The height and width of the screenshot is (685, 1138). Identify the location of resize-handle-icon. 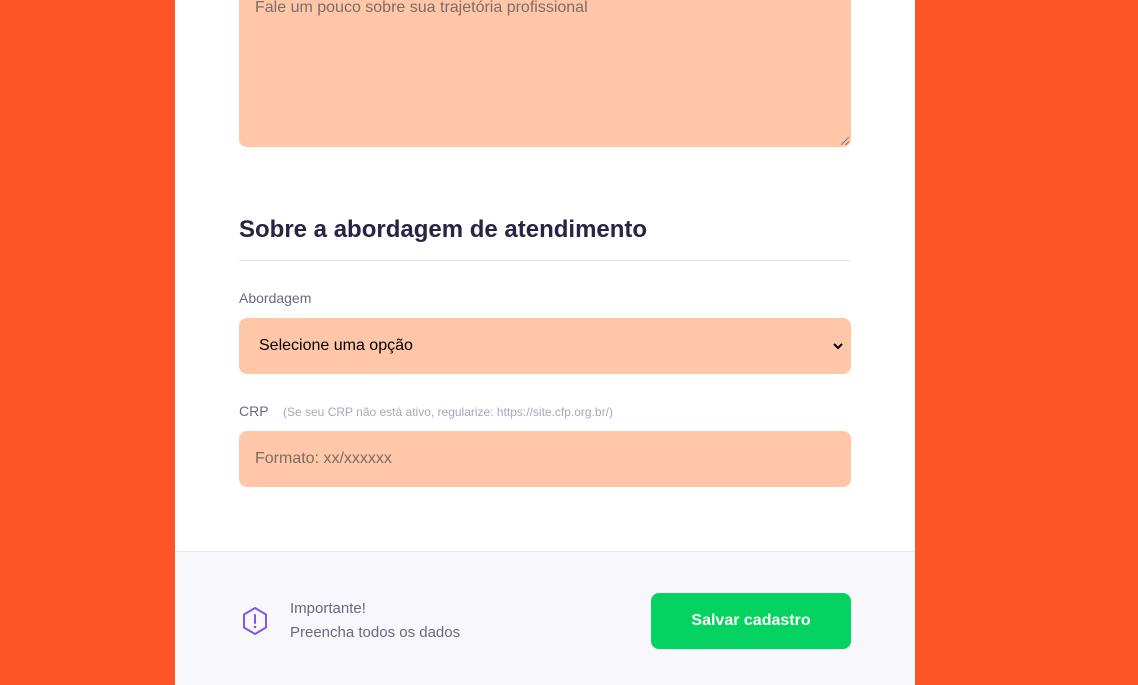
(845, 141).